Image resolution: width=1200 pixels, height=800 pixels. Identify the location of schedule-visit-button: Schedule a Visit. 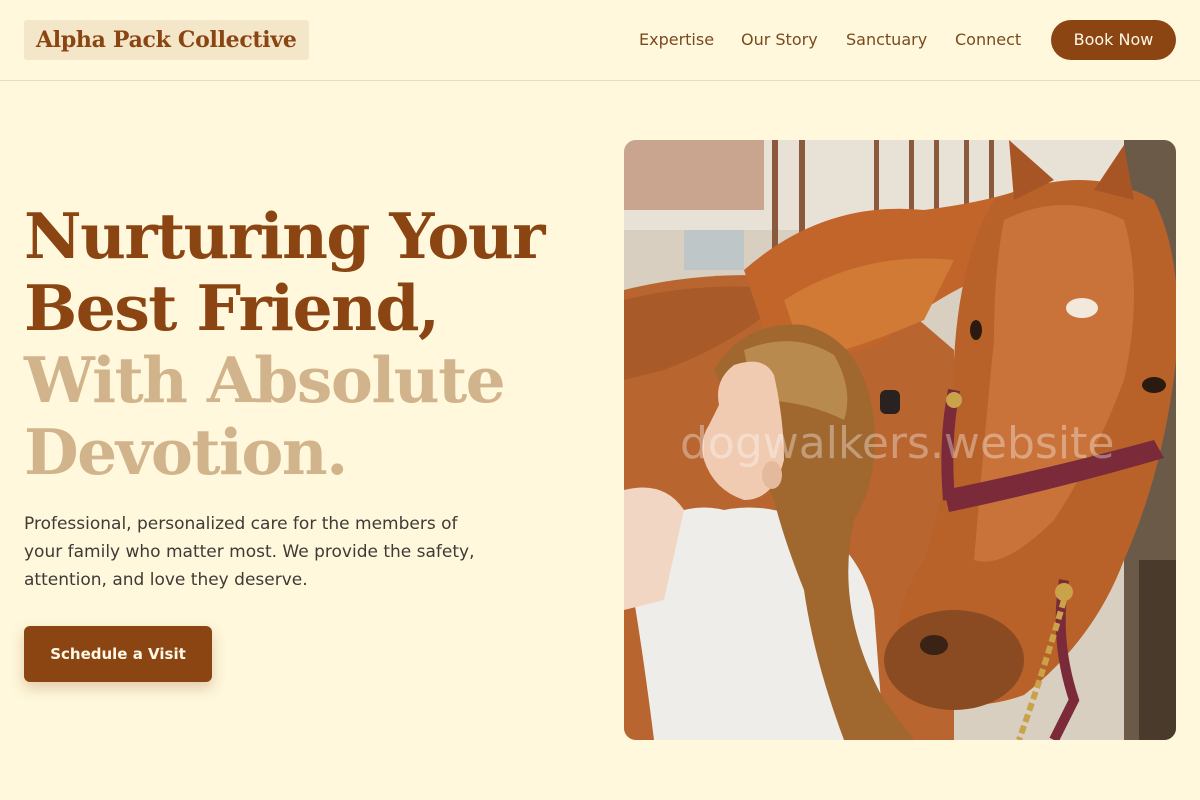
(118, 654).